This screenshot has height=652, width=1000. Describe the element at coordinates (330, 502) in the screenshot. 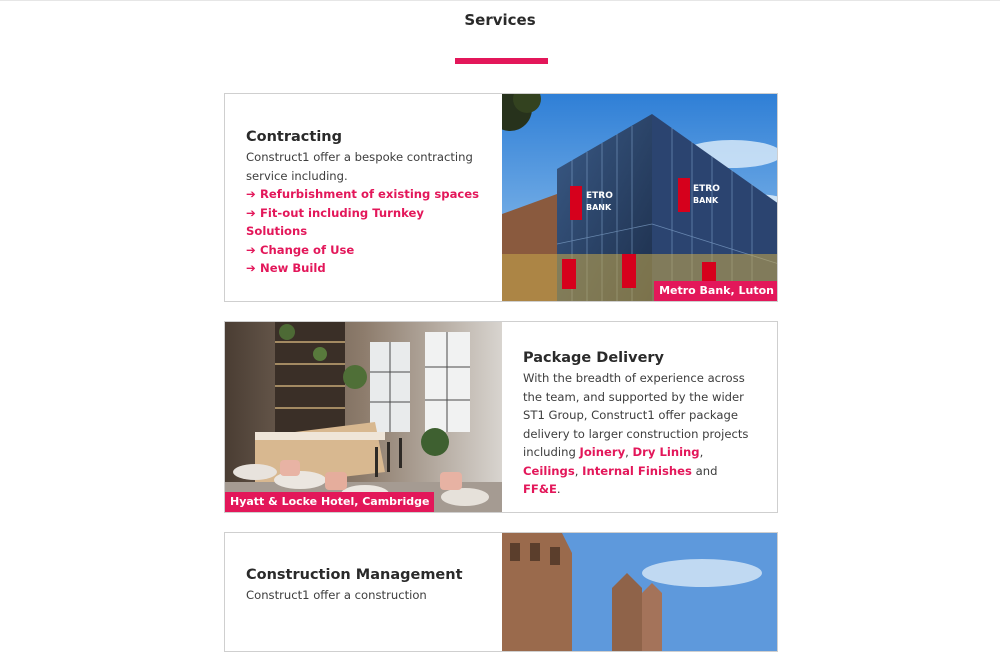

I see `image-caption: Hyatt & Locke Hotel, Cambridge` at that location.